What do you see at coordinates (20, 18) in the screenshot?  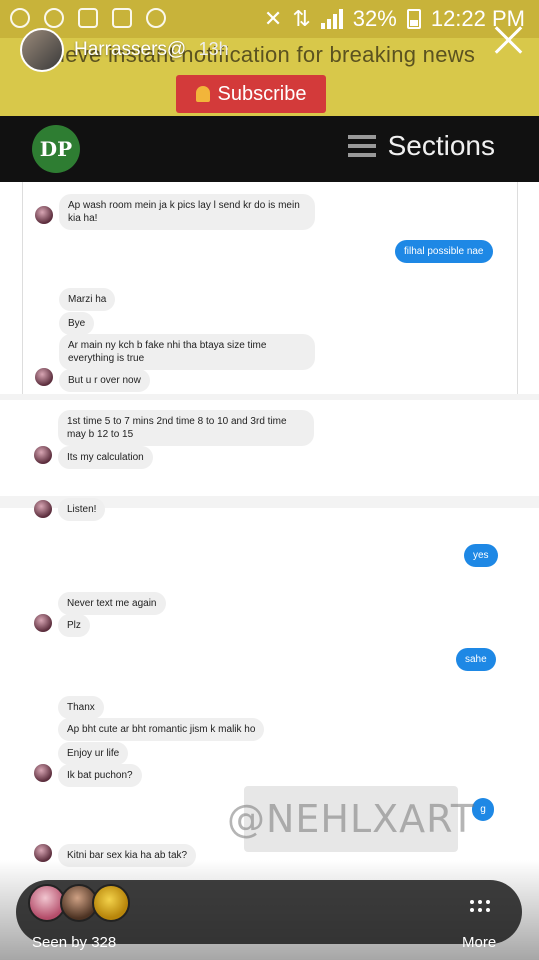 I see `messenger-icon` at bounding box center [20, 18].